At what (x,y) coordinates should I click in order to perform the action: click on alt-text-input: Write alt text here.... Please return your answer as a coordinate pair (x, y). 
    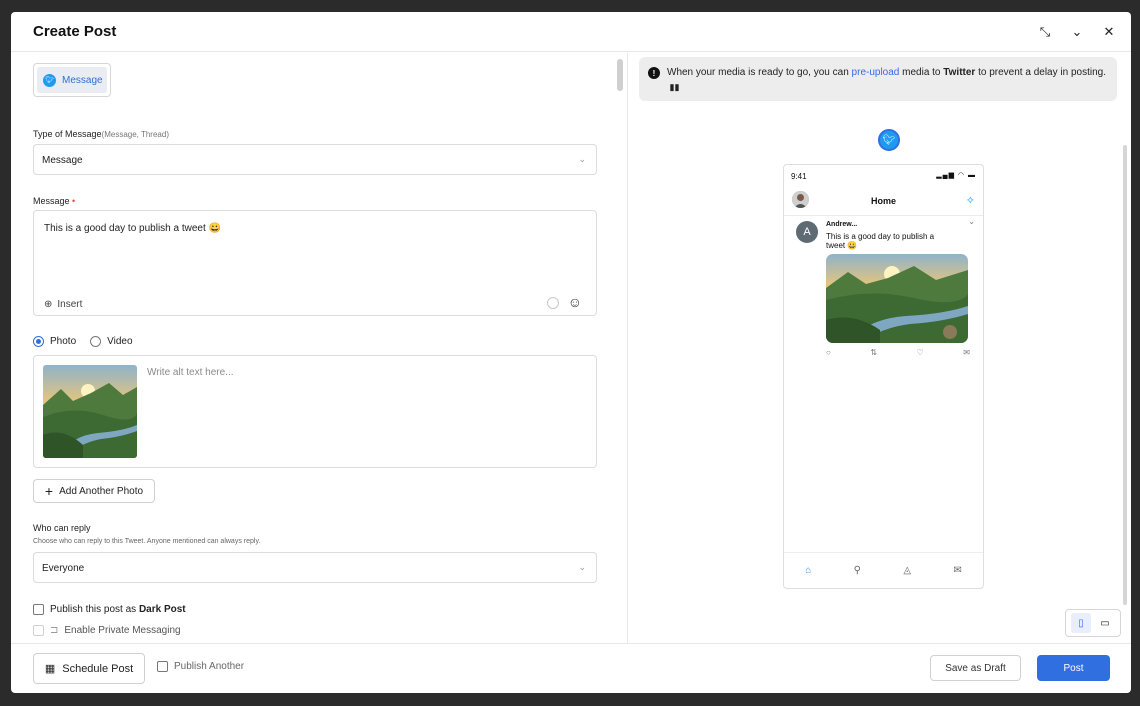
    Looking at the image, I should click on (190, 372).